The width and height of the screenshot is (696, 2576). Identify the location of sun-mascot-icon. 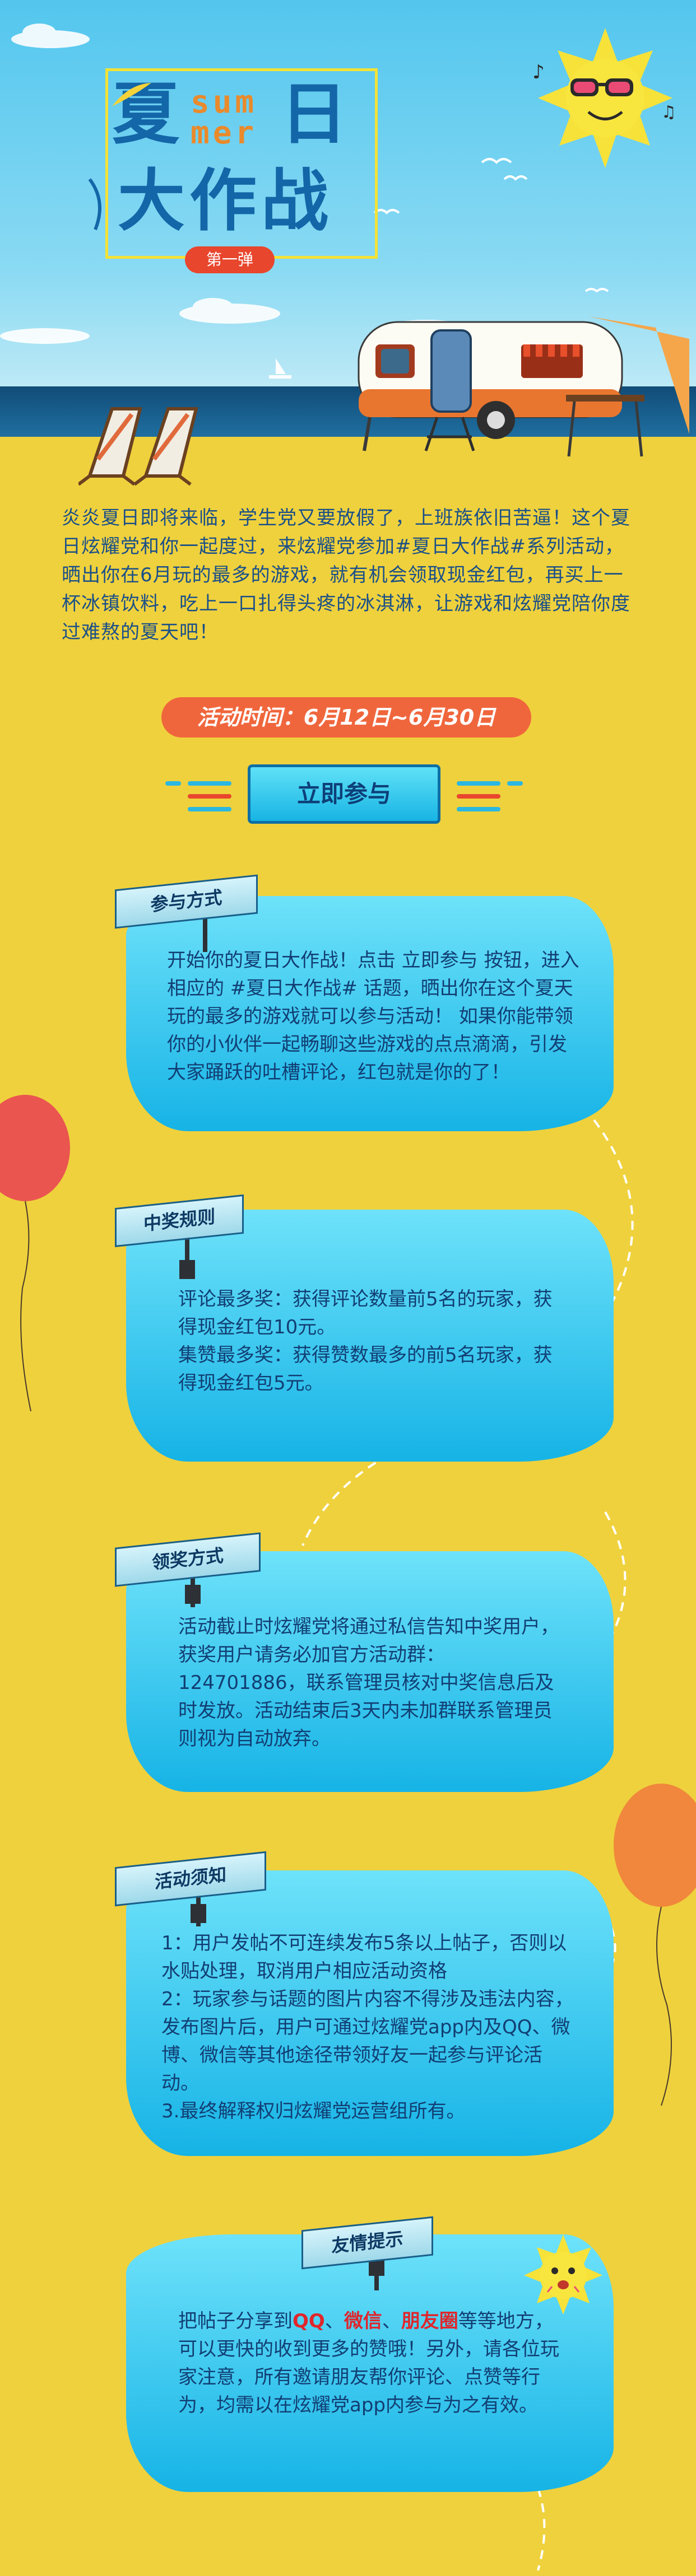
(563, 2274).